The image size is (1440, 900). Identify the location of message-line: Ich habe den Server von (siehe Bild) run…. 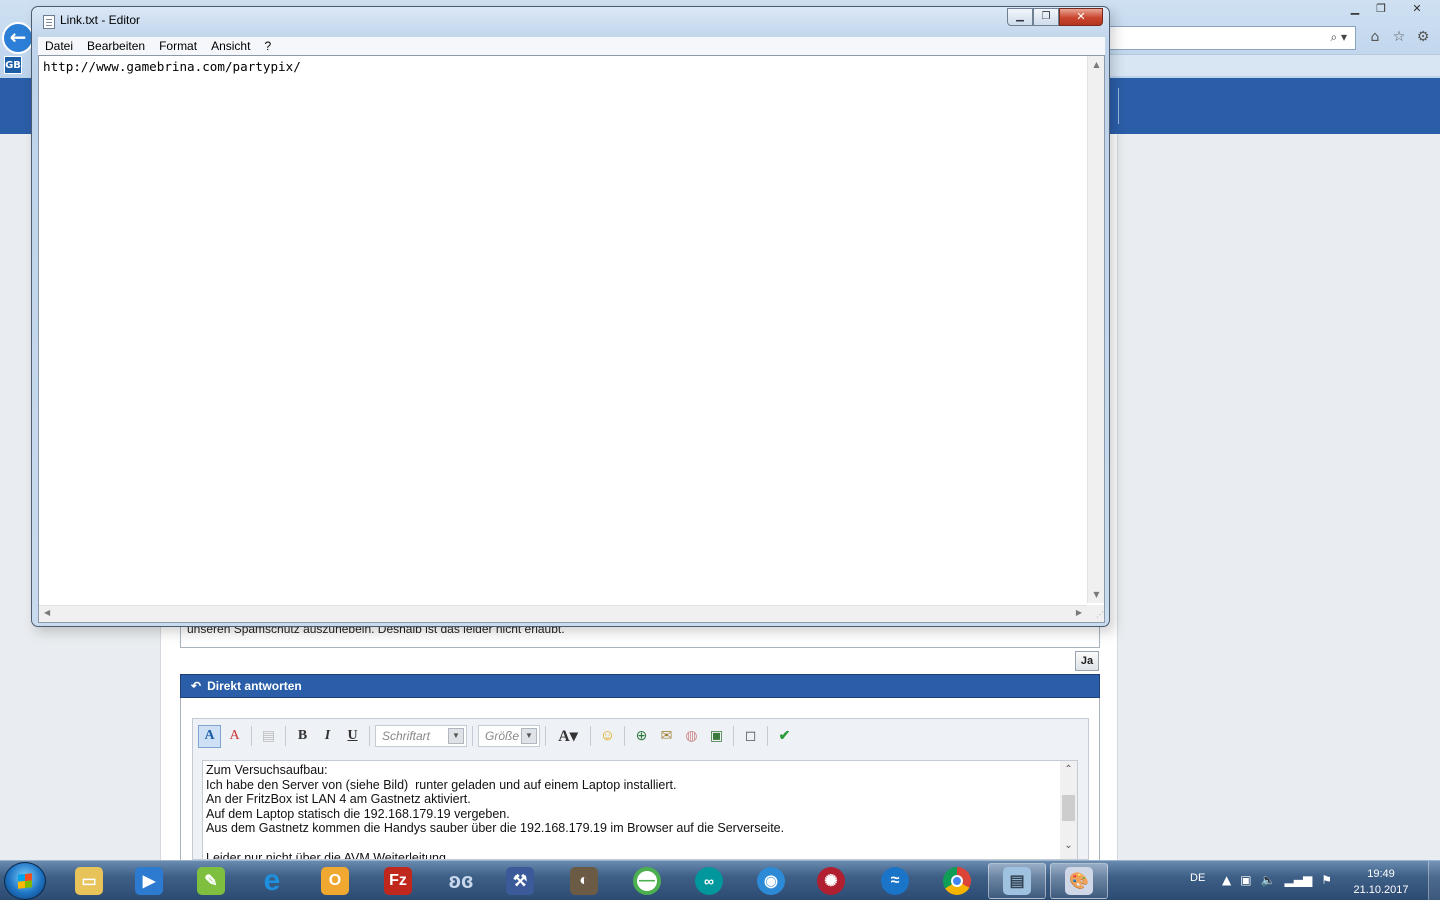
(441, 784).